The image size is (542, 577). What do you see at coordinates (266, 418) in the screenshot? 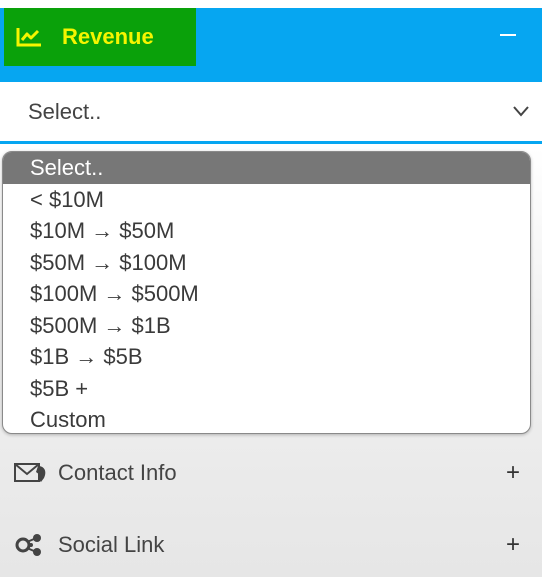
I see `dropdown-option: Custom` at bounding box center [266, 418].